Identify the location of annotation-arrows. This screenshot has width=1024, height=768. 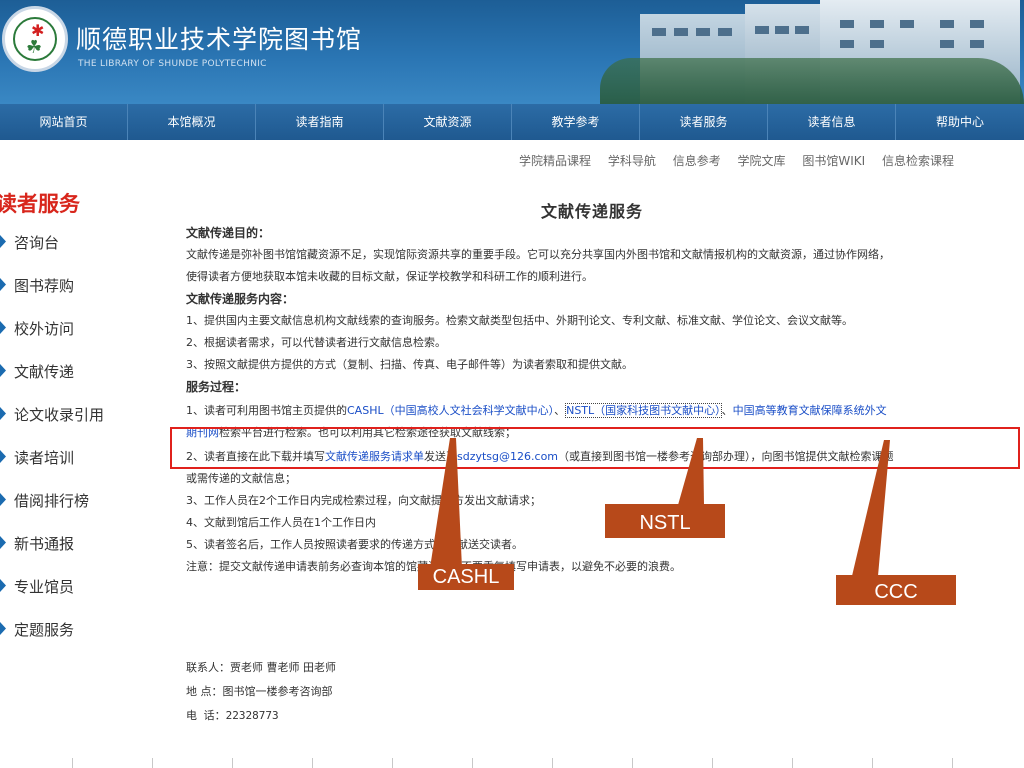
(660, 507).